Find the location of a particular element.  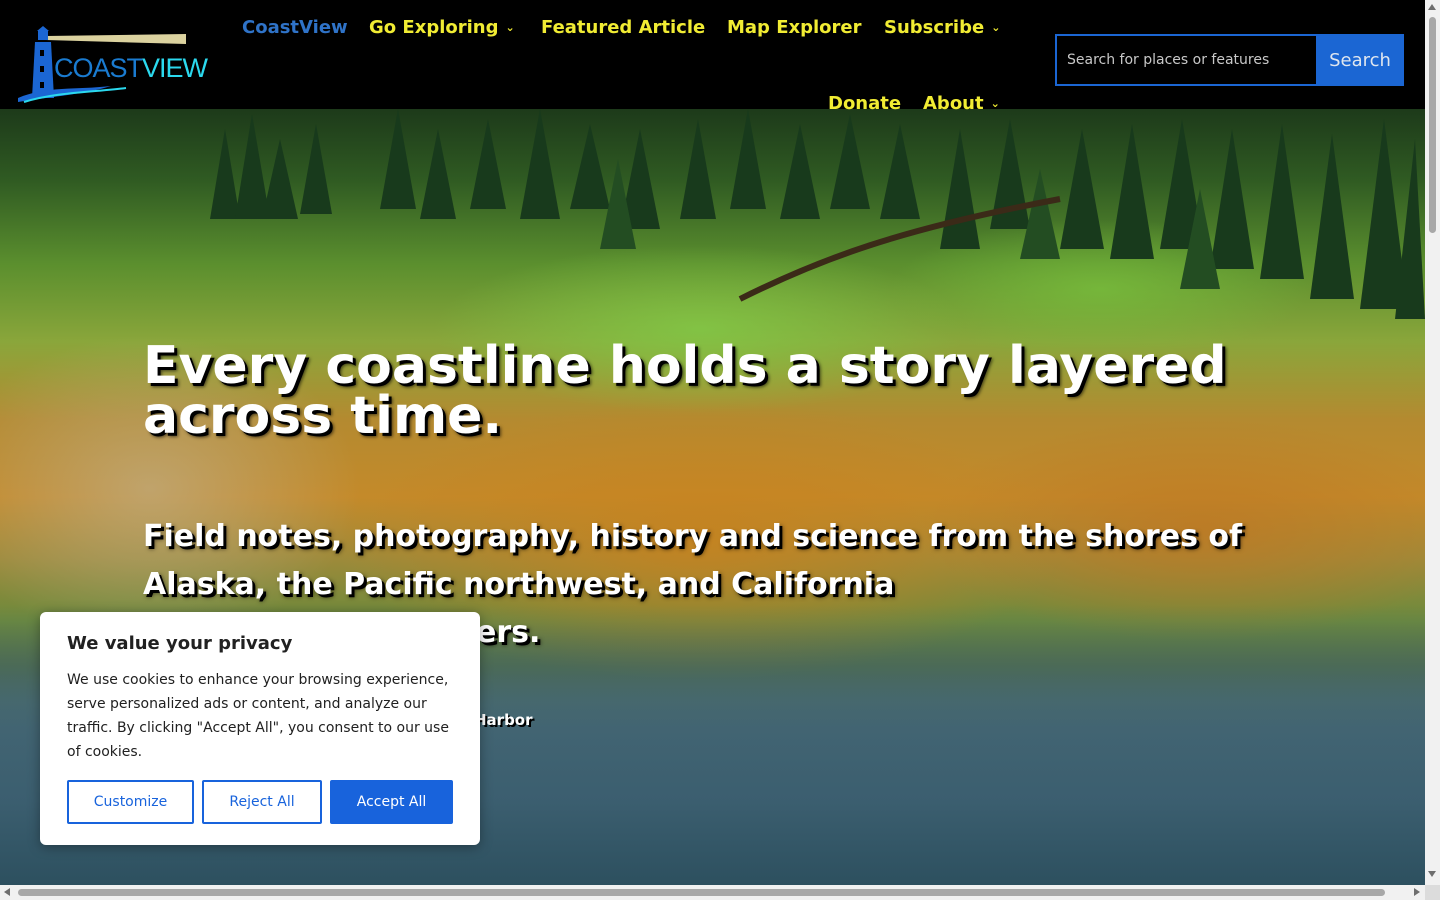

nav-featured-article: Featured Article is located at coordinates (623, 28).